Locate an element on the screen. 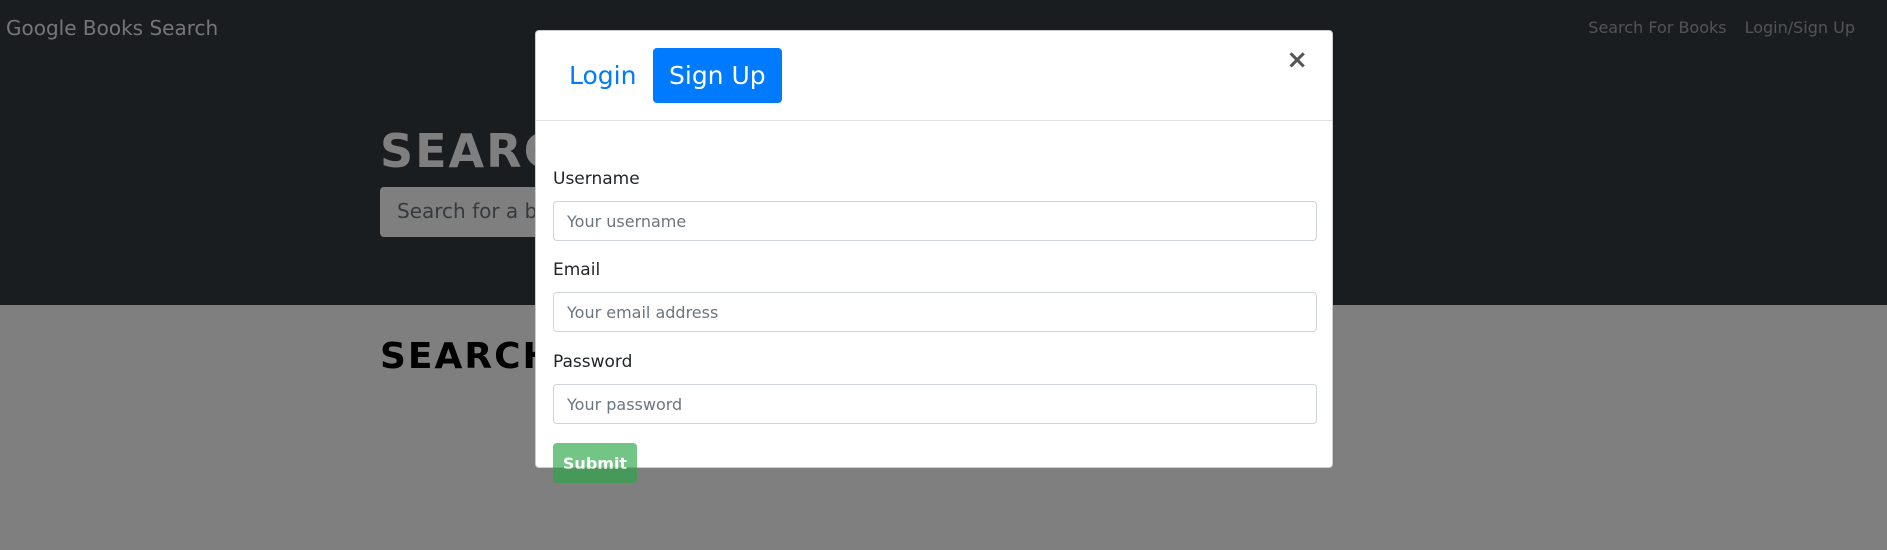 The height and width of the screenshot is (550, 1887). close-icon: × is located at coordinates (1297, 60).